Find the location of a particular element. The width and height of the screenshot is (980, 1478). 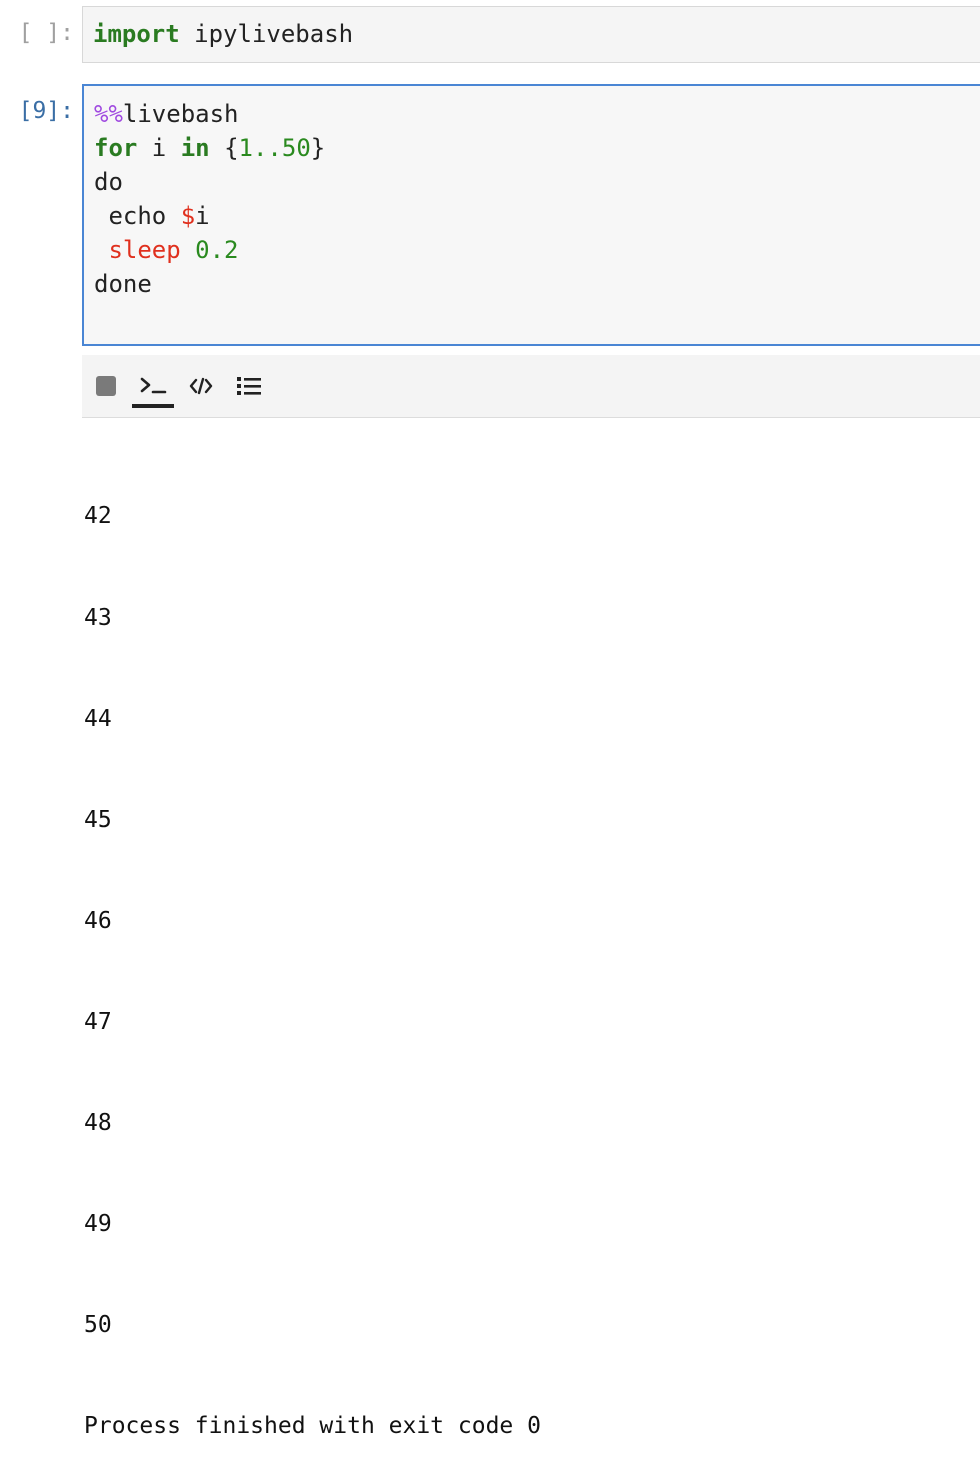

output-line: 49 is located at coordinates (98, 1224).